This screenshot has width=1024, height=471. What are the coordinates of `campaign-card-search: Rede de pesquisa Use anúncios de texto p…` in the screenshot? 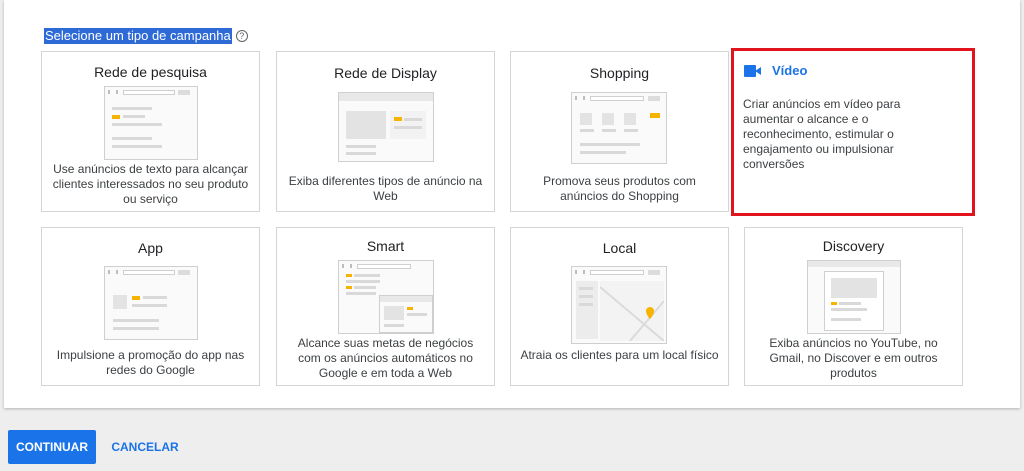 It's located at (150, 131).